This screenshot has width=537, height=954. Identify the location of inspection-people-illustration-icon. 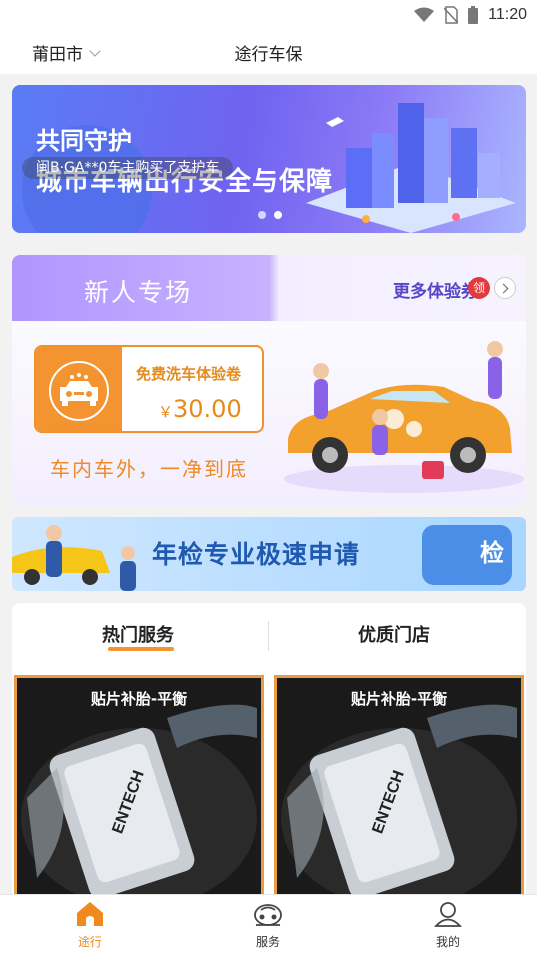
(74, 558).